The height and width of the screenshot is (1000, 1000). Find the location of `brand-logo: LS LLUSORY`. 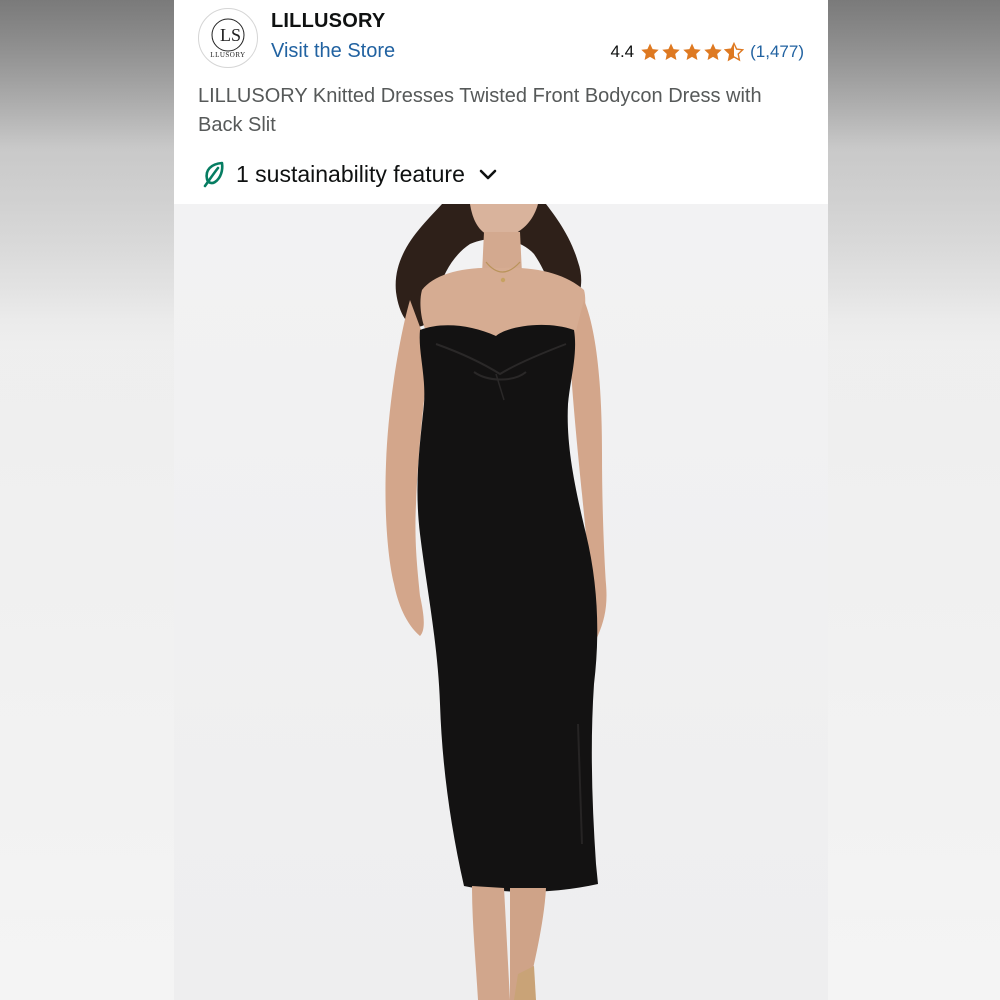

brand-logo: LS LLUSORY is located at coordinates (228, 38).